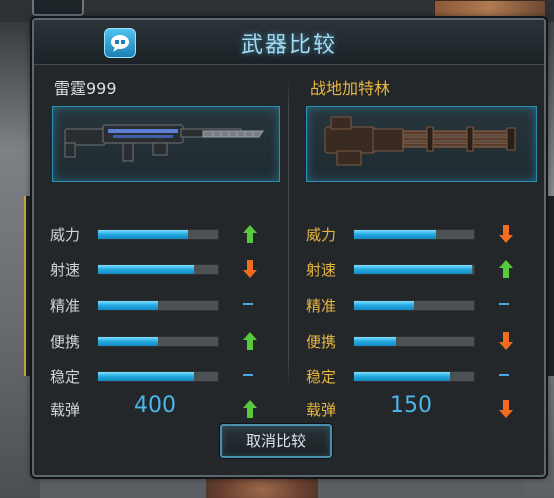  What do you see at coordinates (288, 45) in the screenshot?
I see `dialog-title: 武器比较` at bounding box center [288, 45].